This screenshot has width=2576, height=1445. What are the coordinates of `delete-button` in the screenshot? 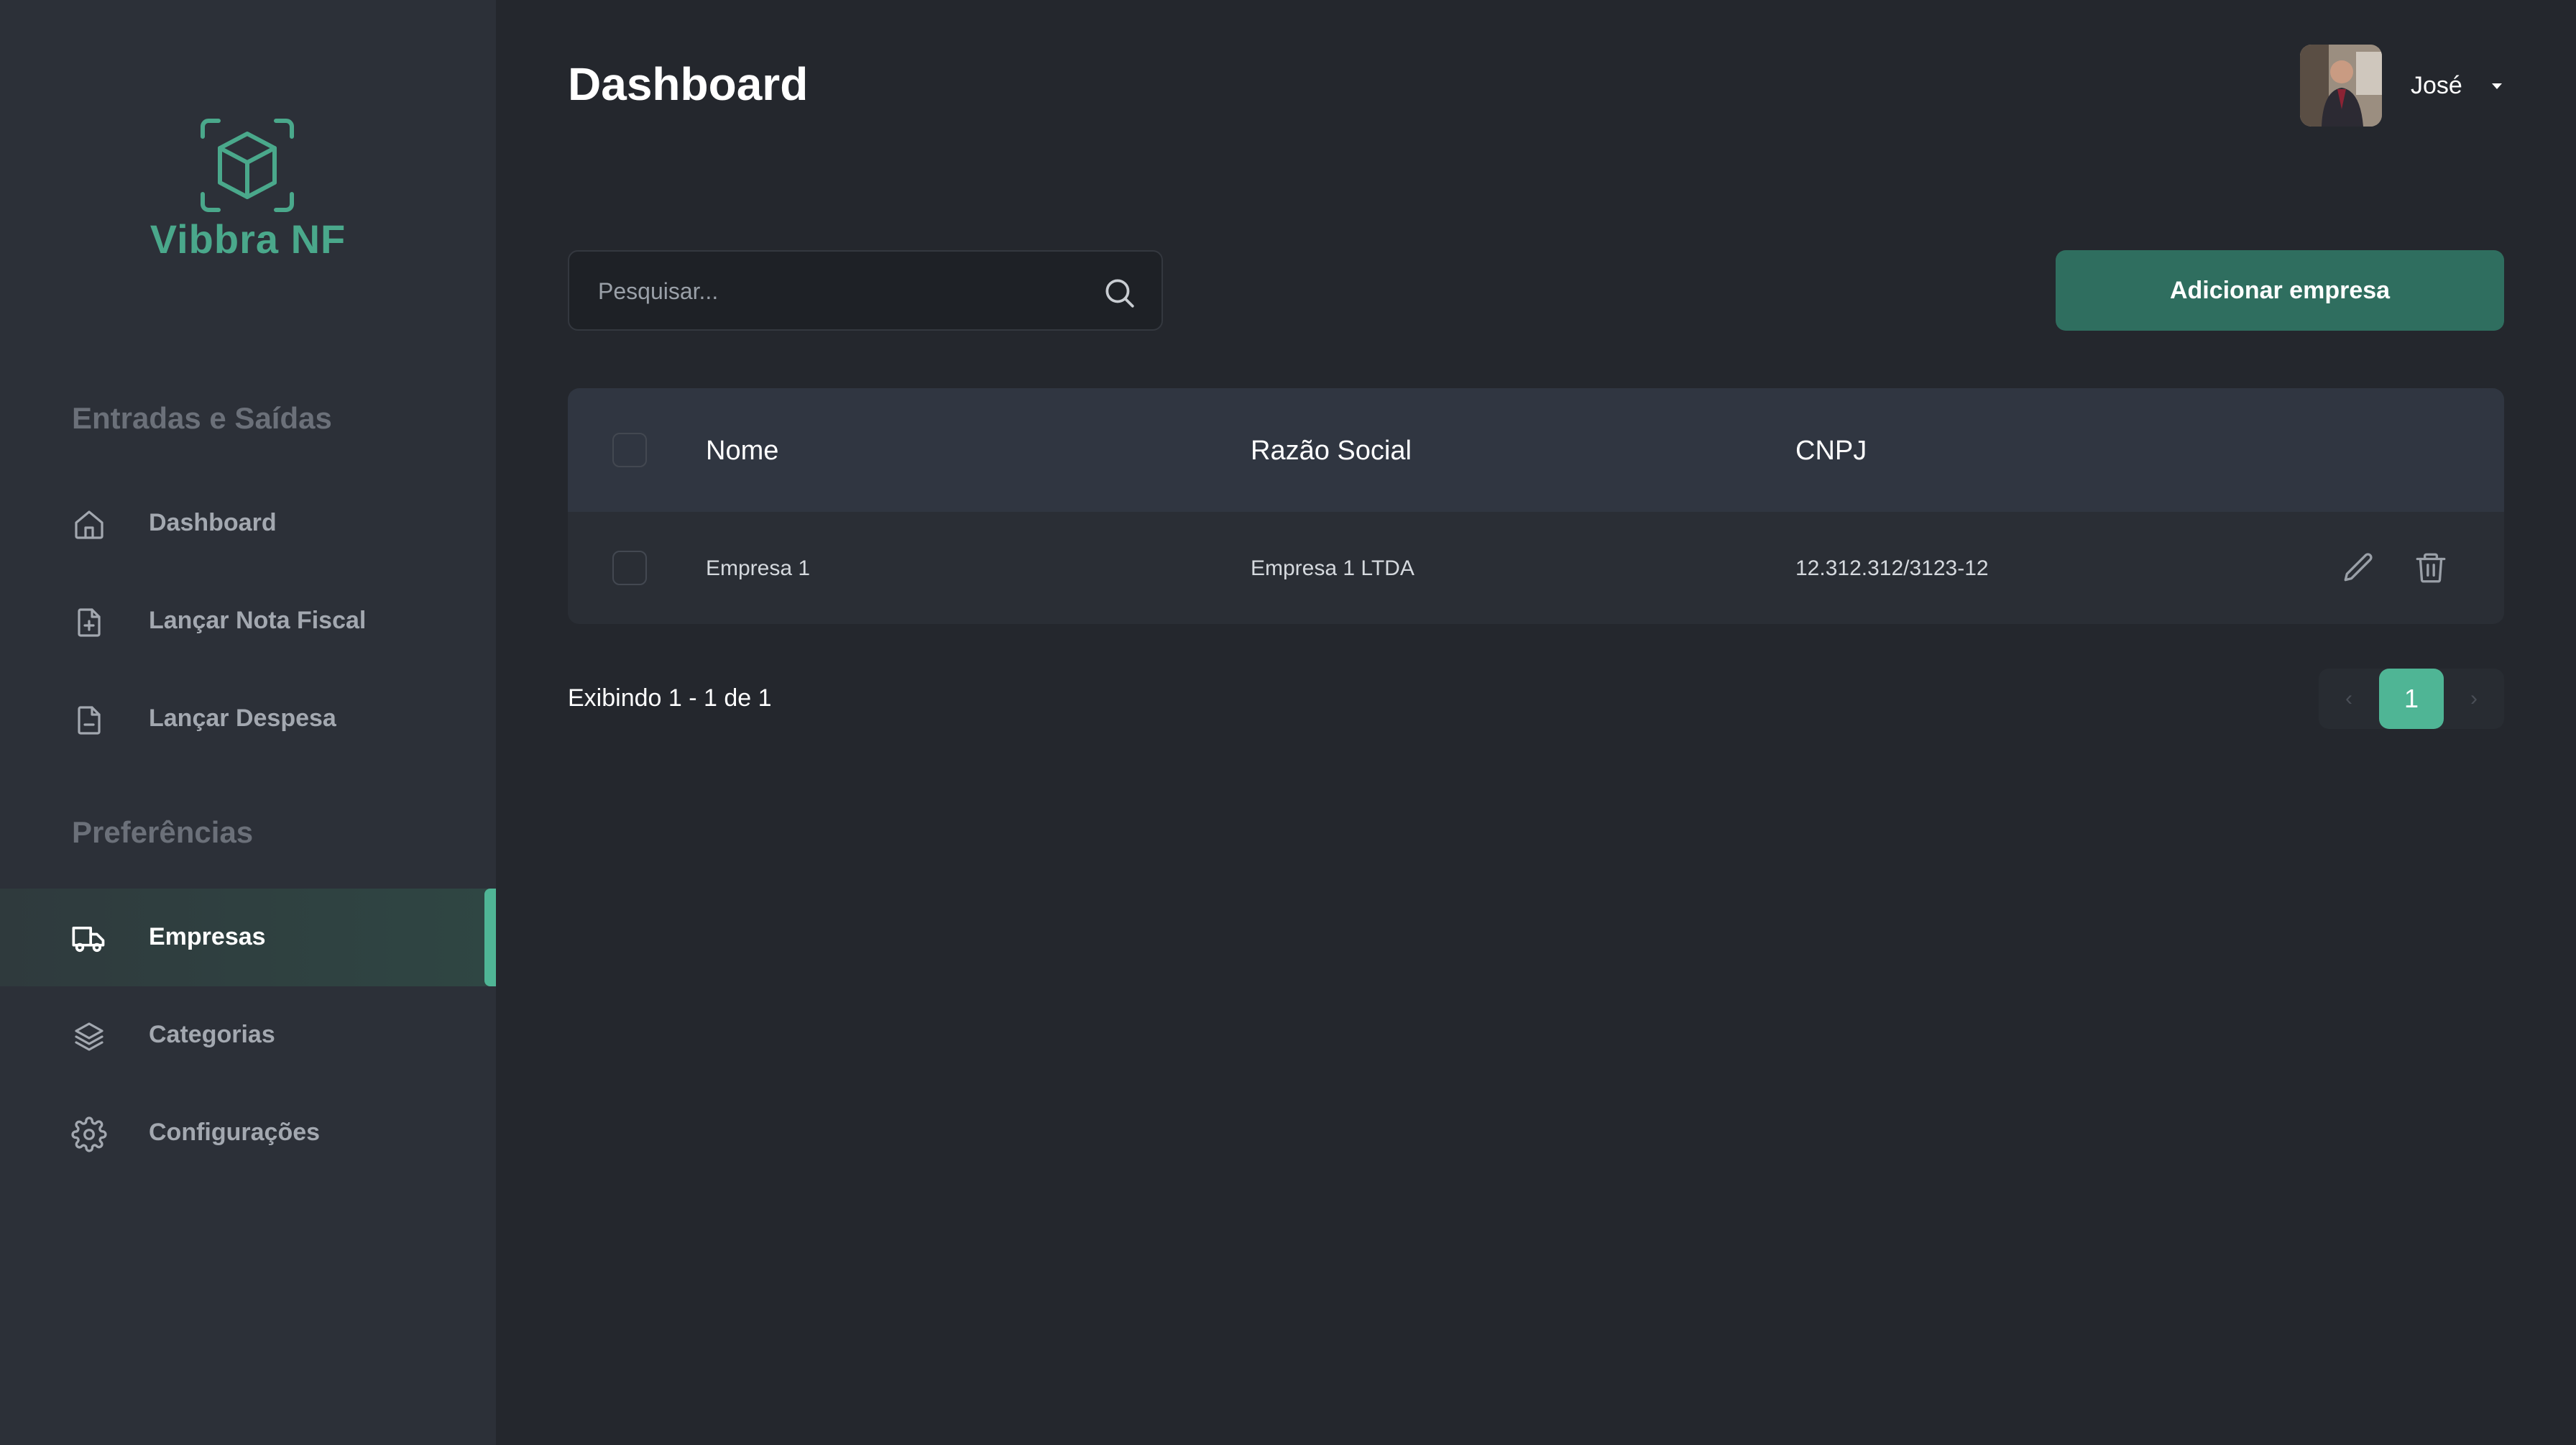 It's located at (2431, 568).